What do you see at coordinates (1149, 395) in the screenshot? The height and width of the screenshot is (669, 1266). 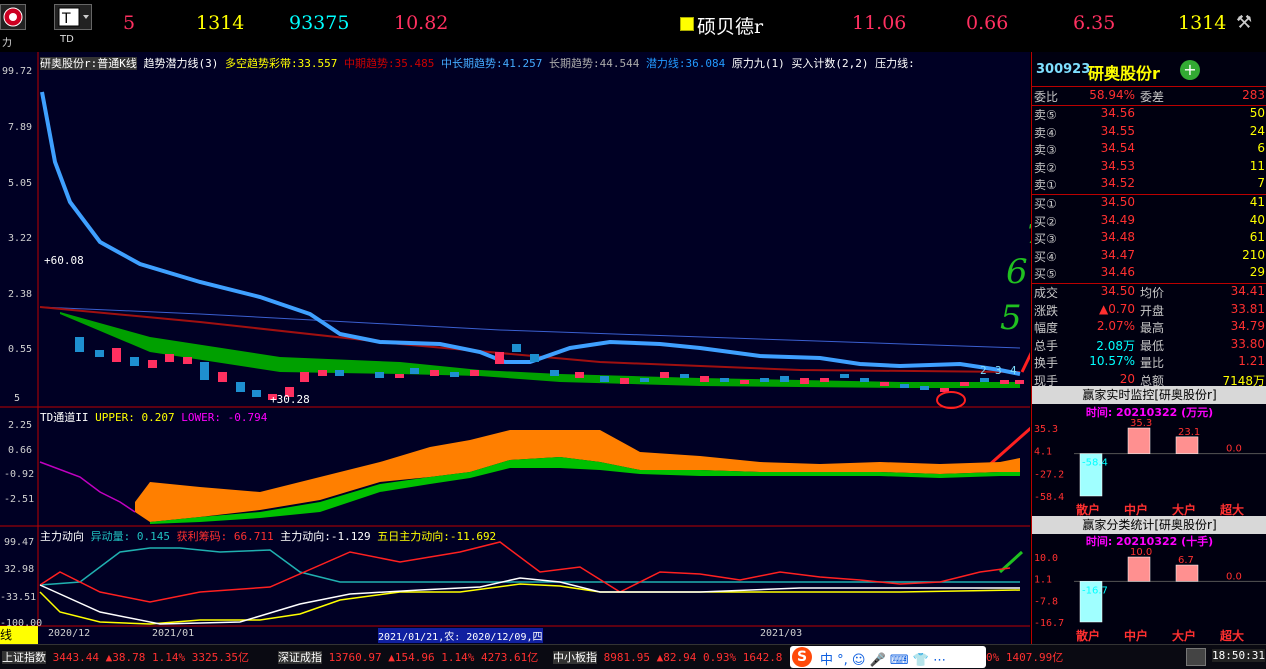 I see `monitor1-title: 赢家实时监控[研奥股份r]` at bounding box center [1149, 395].